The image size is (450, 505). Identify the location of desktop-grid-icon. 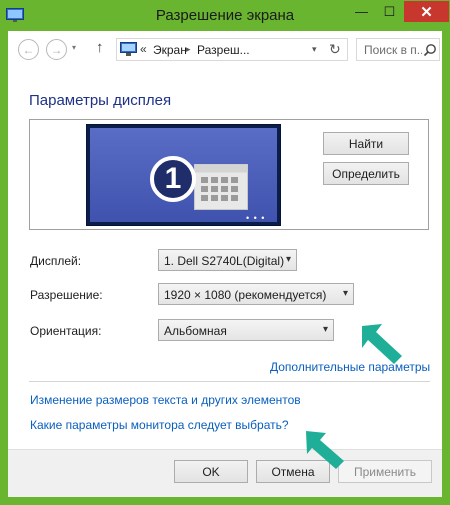
(221, 187).